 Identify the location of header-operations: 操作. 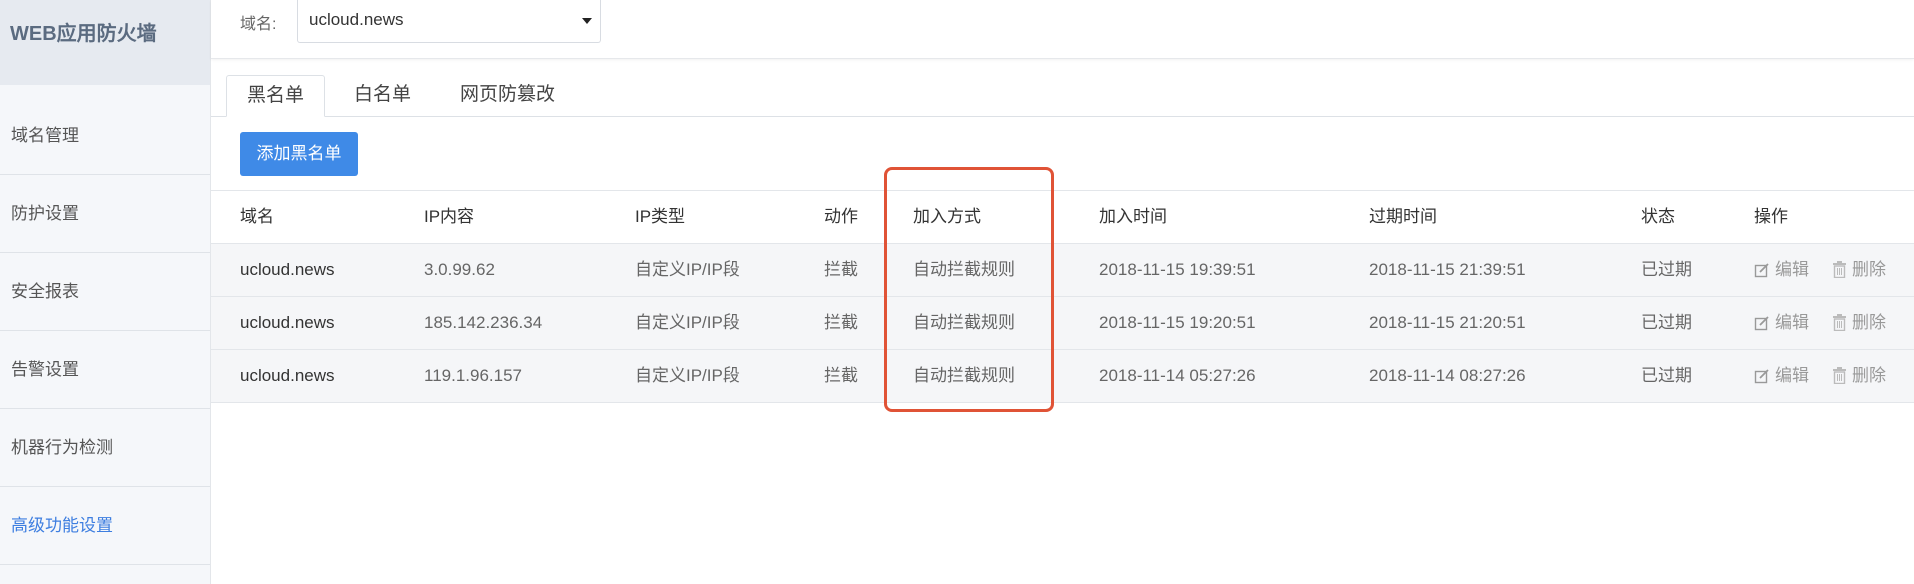
(1771, 216).